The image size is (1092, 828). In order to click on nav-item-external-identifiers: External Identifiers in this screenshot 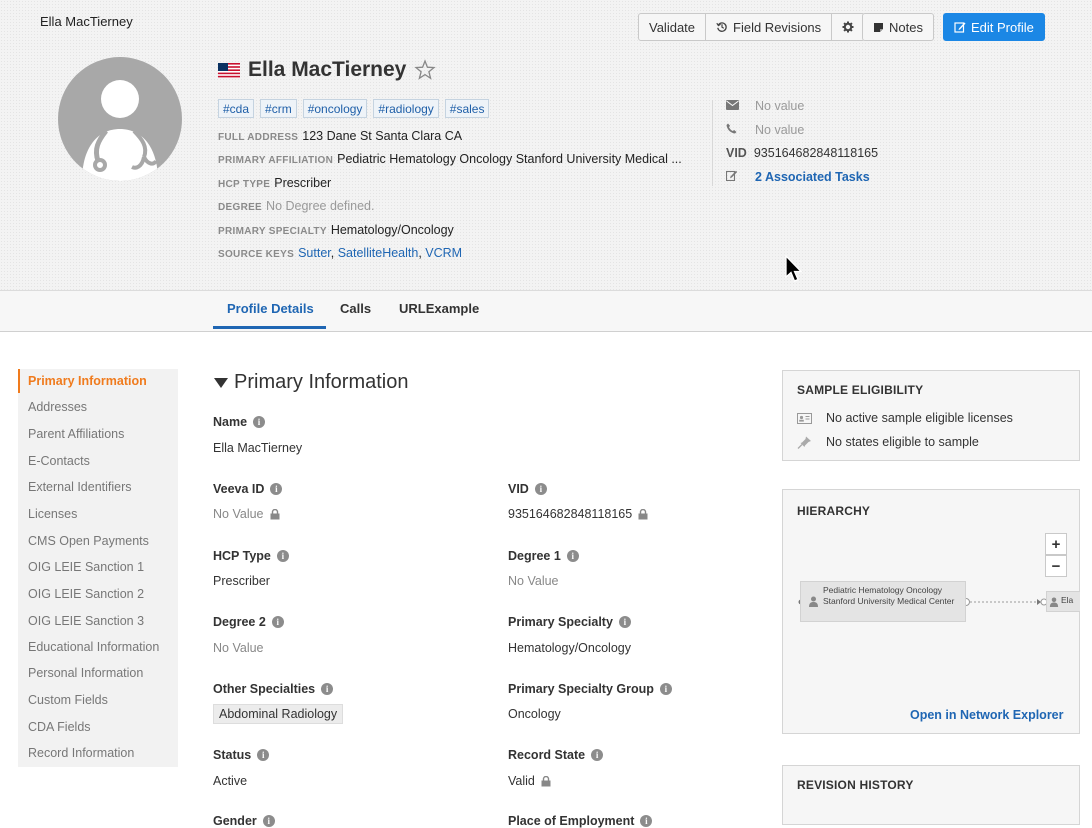, I will do `click(80, 487)`.